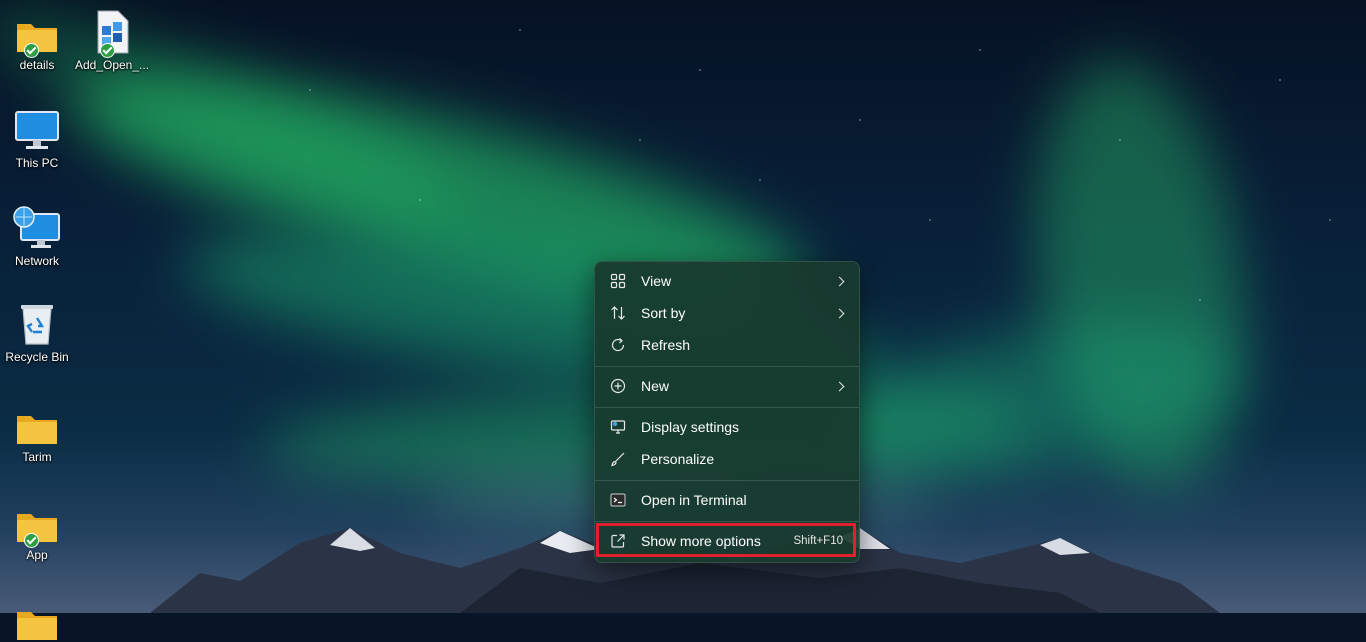 The height and width of the screenshot is (642, 1366). Describe the element at coordinates (37, 130) in the screenshot. I see `monitor-icon` at that location.